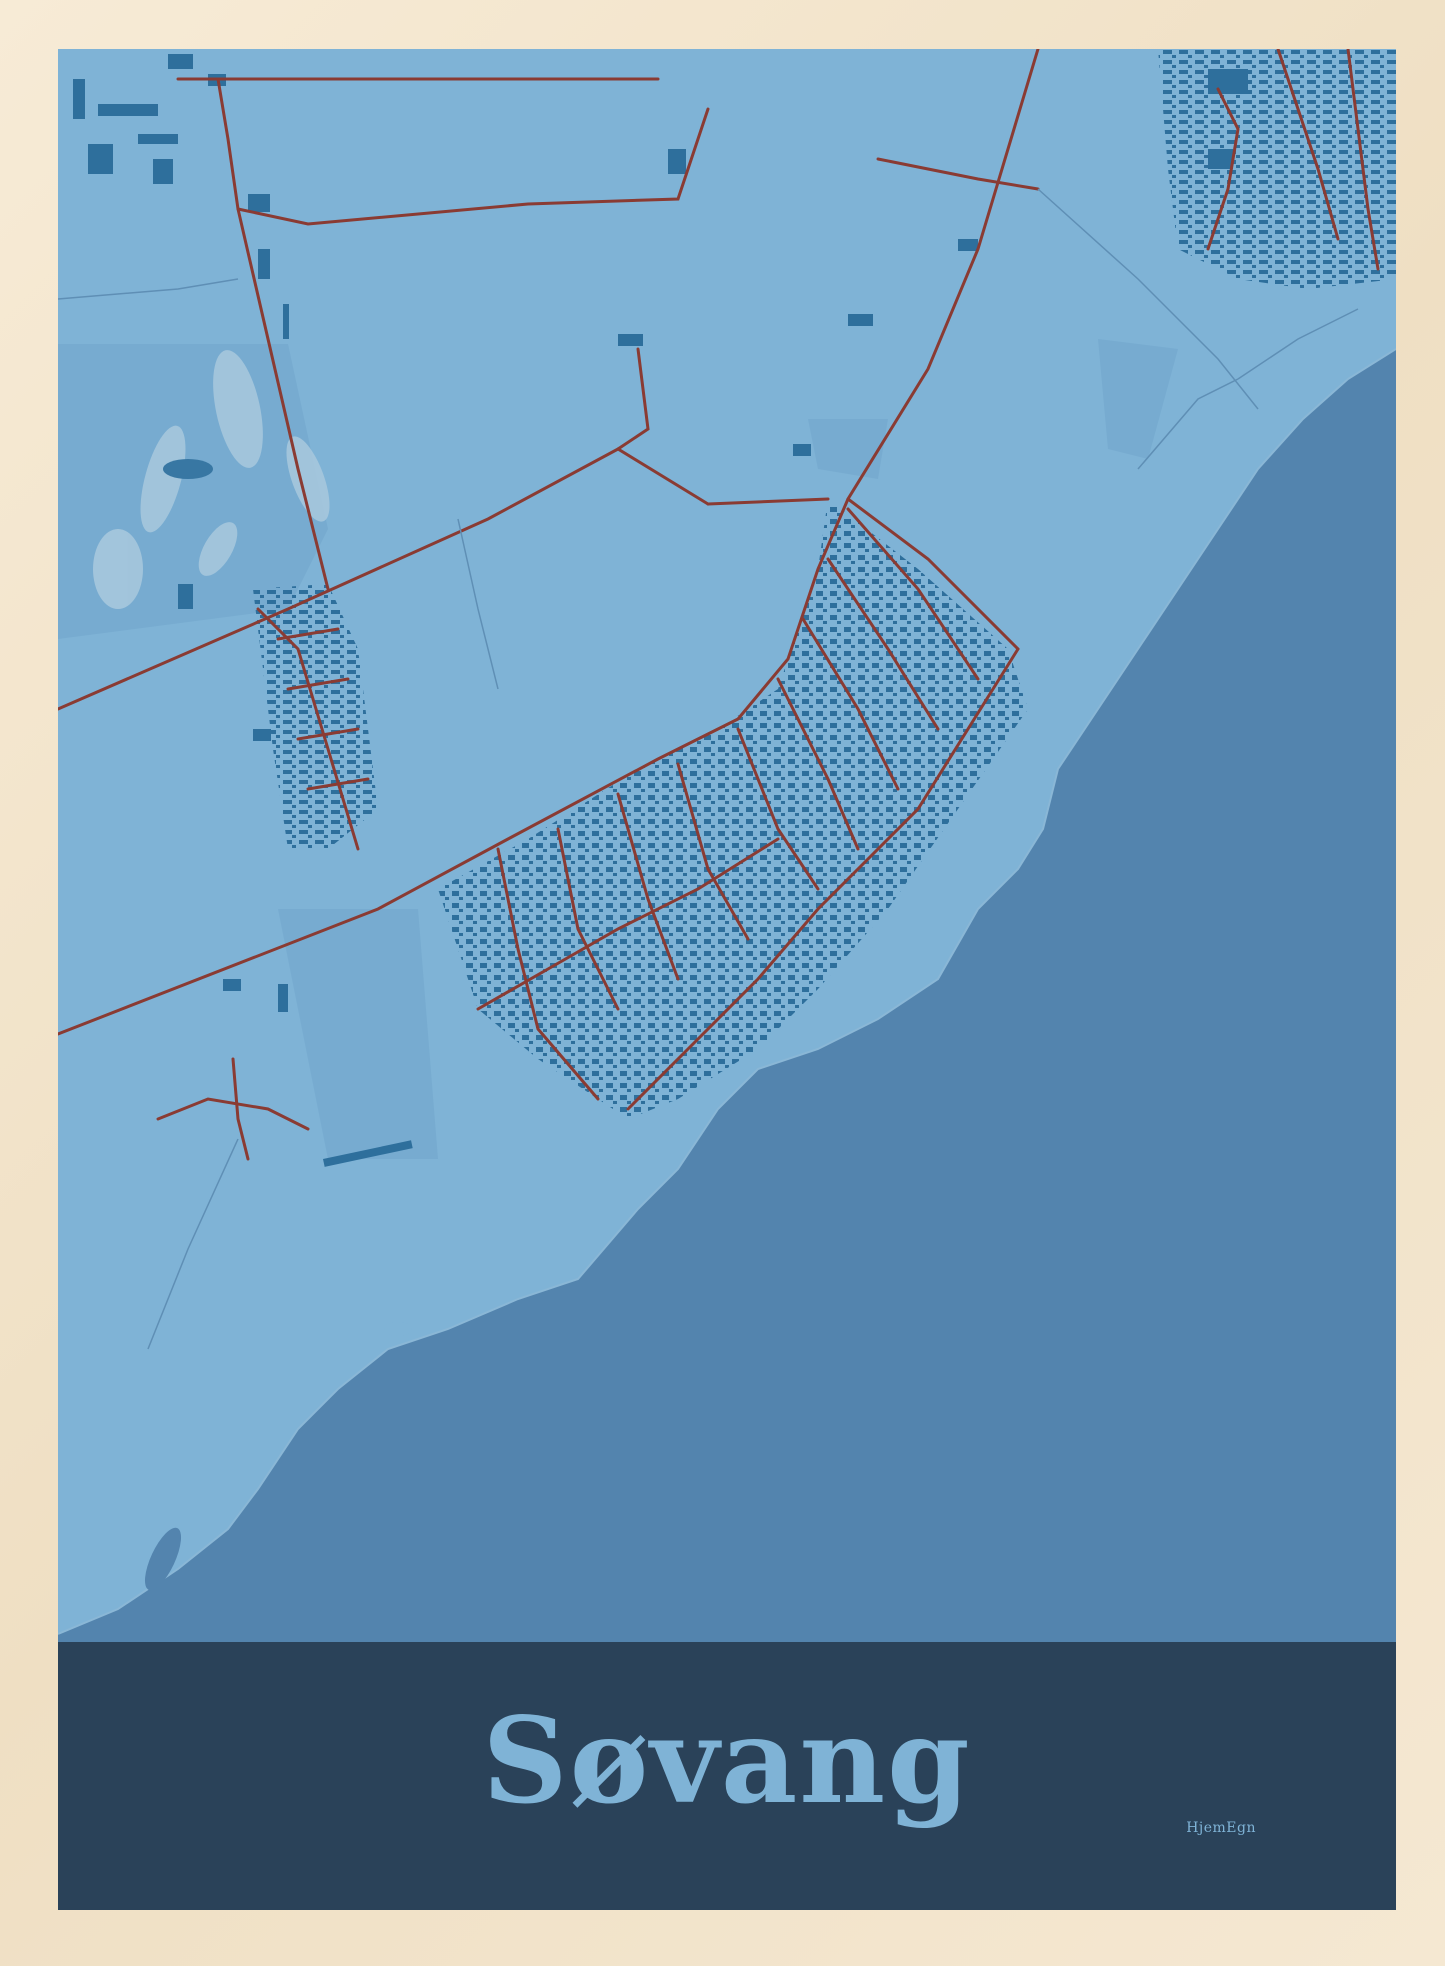  What do you see at coordinates (727, 1760) in the screenshot?
I see `city-name-title: Søvang` at bounding box center [727, 1760].